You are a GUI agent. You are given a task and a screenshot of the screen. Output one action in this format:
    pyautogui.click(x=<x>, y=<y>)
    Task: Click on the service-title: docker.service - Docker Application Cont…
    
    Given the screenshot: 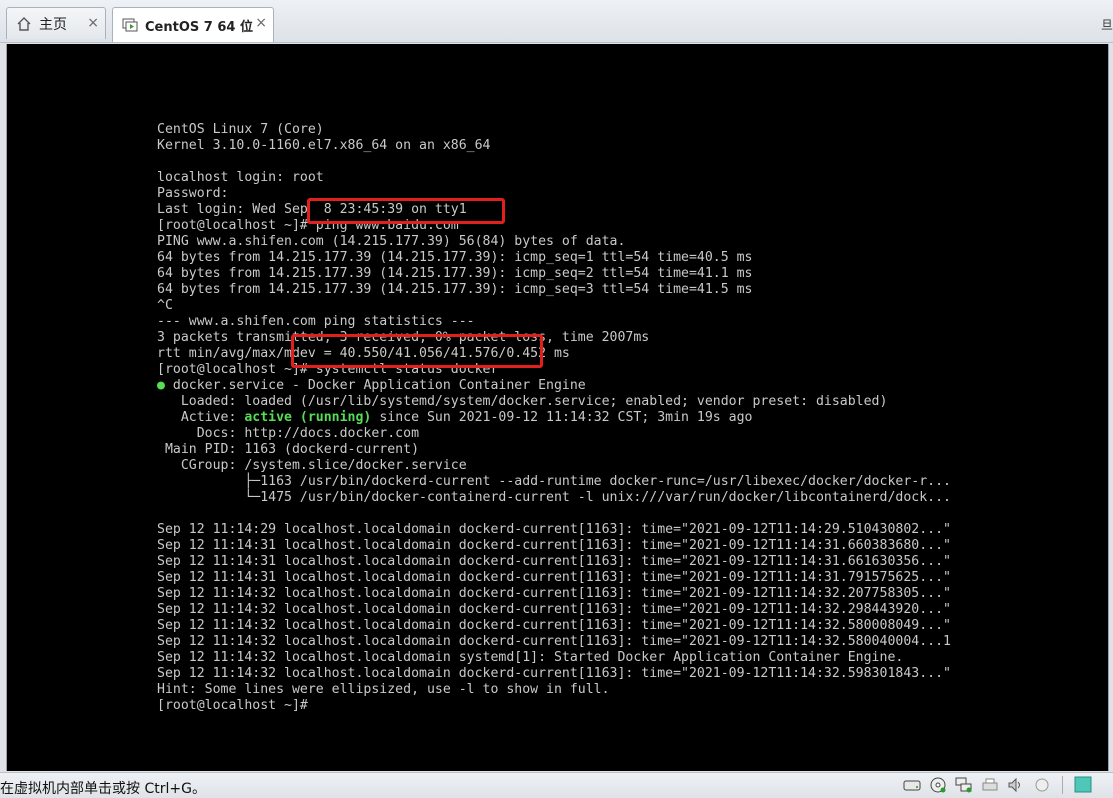 What is the action you would take?
    pyautogui.click(x=375, y=385)
    